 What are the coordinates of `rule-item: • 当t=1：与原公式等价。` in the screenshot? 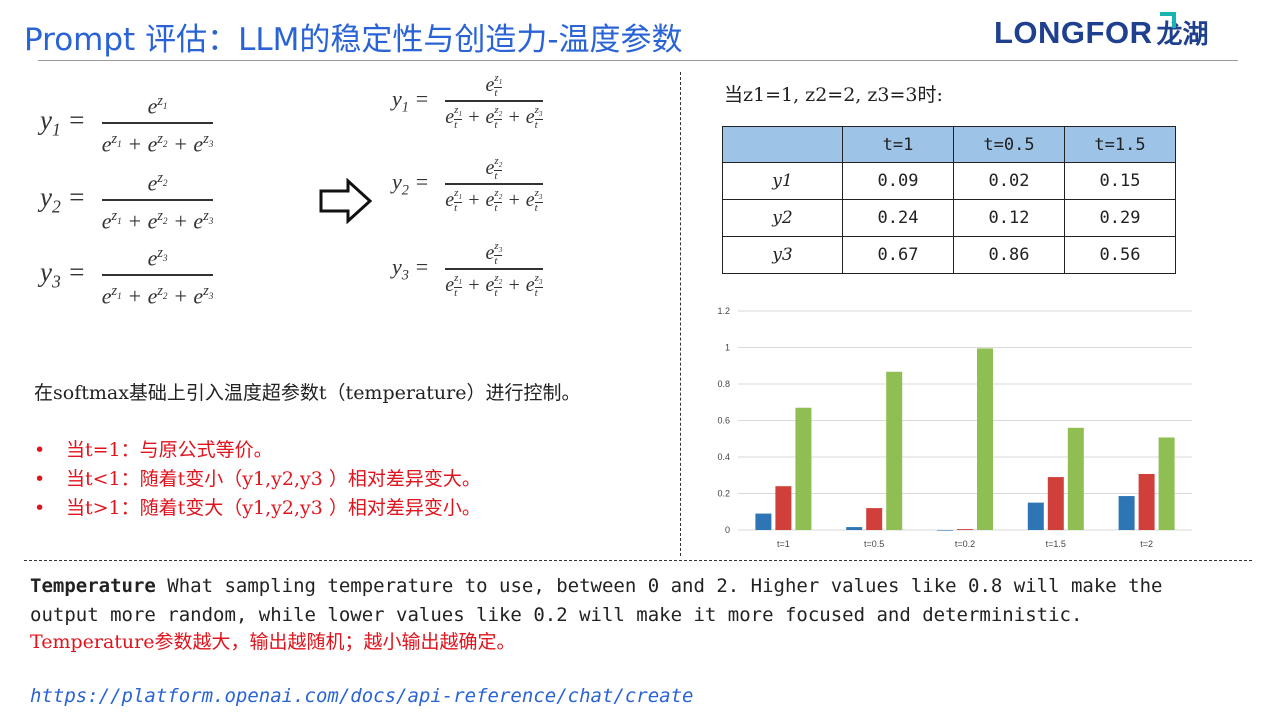 It's located at (153, 450).